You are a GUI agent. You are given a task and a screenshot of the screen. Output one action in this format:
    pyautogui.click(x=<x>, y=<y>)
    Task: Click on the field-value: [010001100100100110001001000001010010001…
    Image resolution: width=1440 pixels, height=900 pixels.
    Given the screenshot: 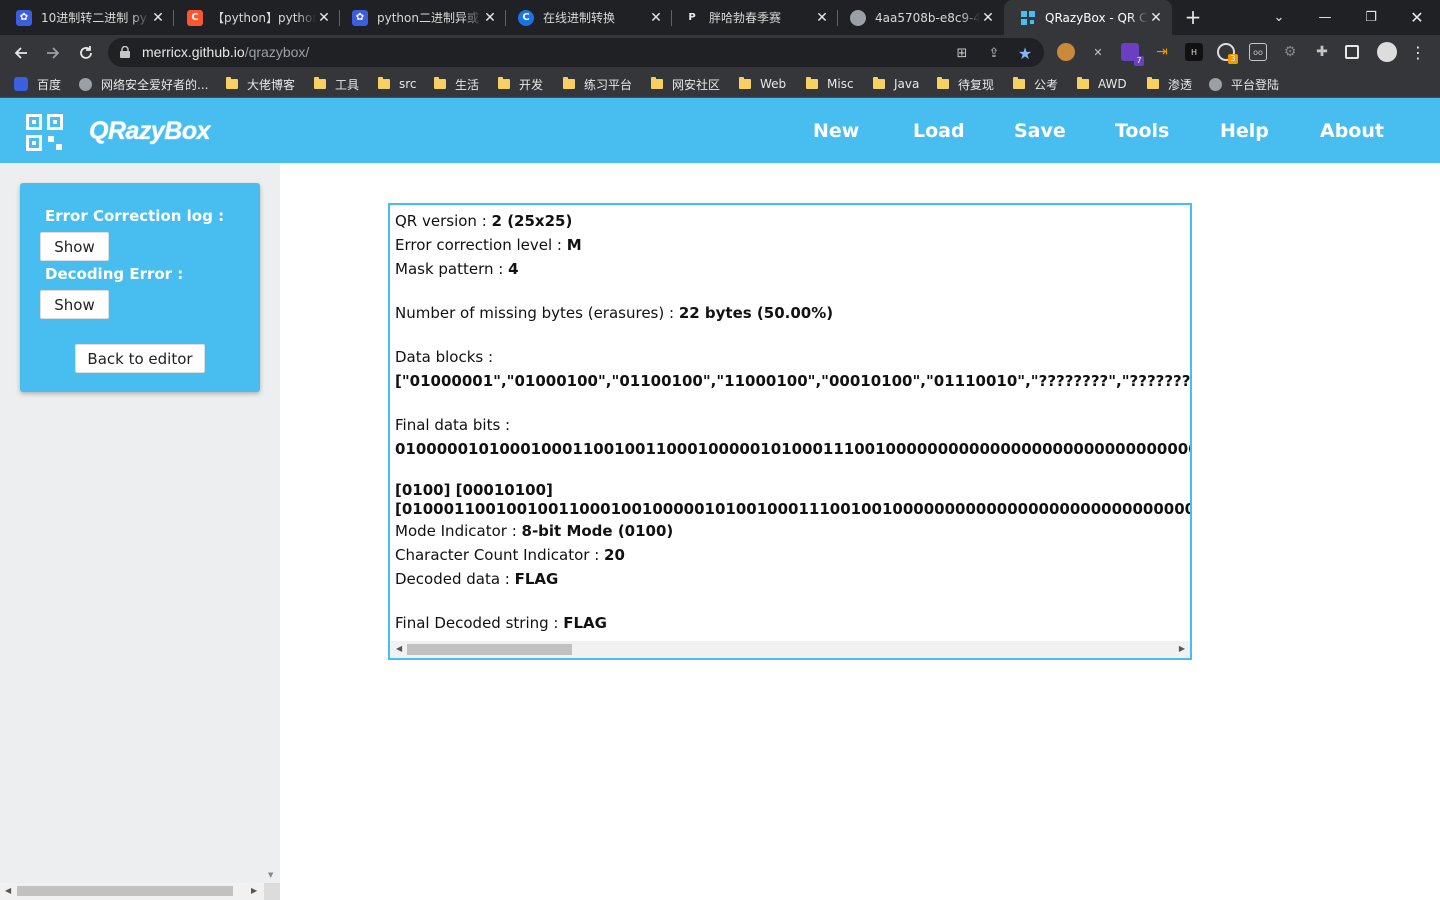 What is the action you would take?
    pyautogui.click(x=792, y=509)
    